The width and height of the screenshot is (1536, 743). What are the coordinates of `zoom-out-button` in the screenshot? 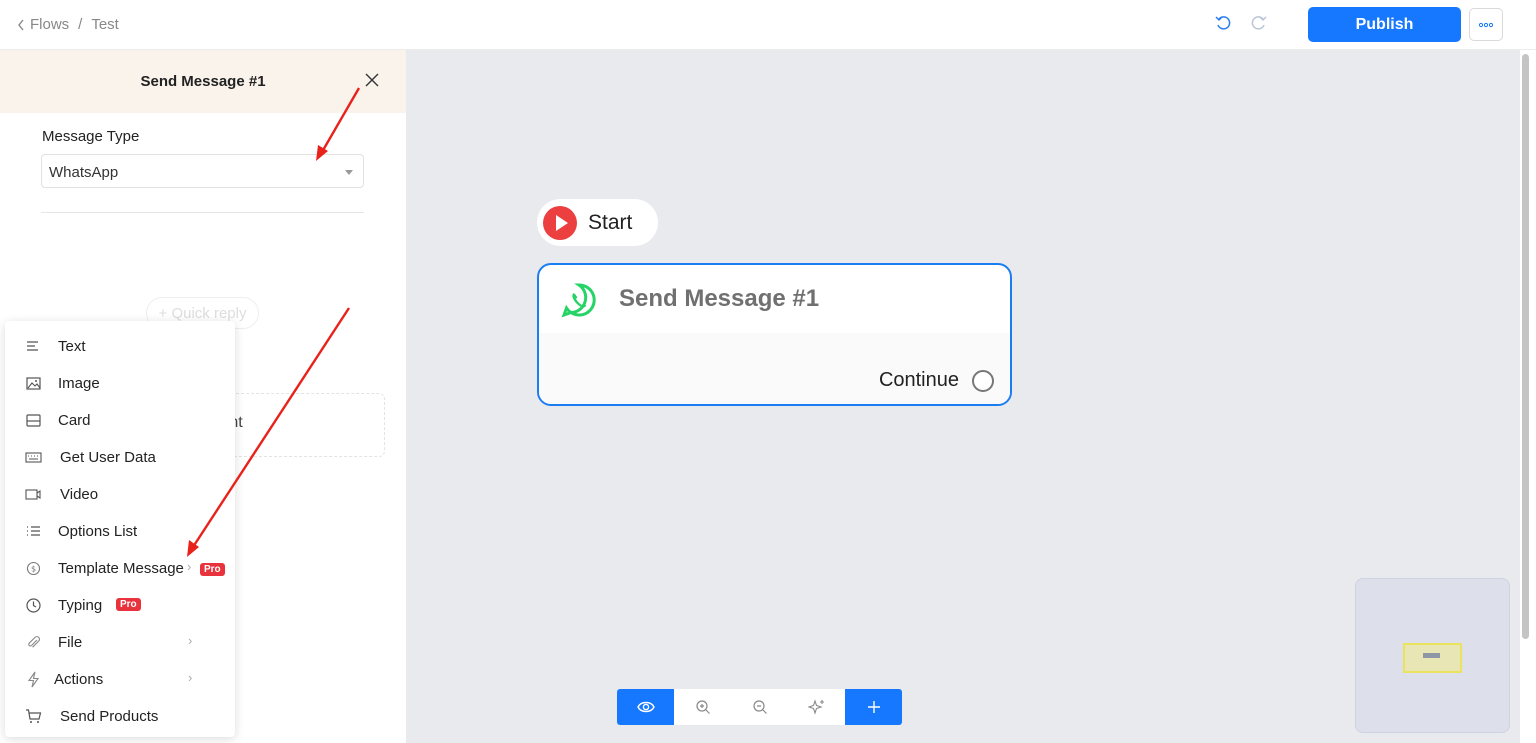 It's located at (759, 707).